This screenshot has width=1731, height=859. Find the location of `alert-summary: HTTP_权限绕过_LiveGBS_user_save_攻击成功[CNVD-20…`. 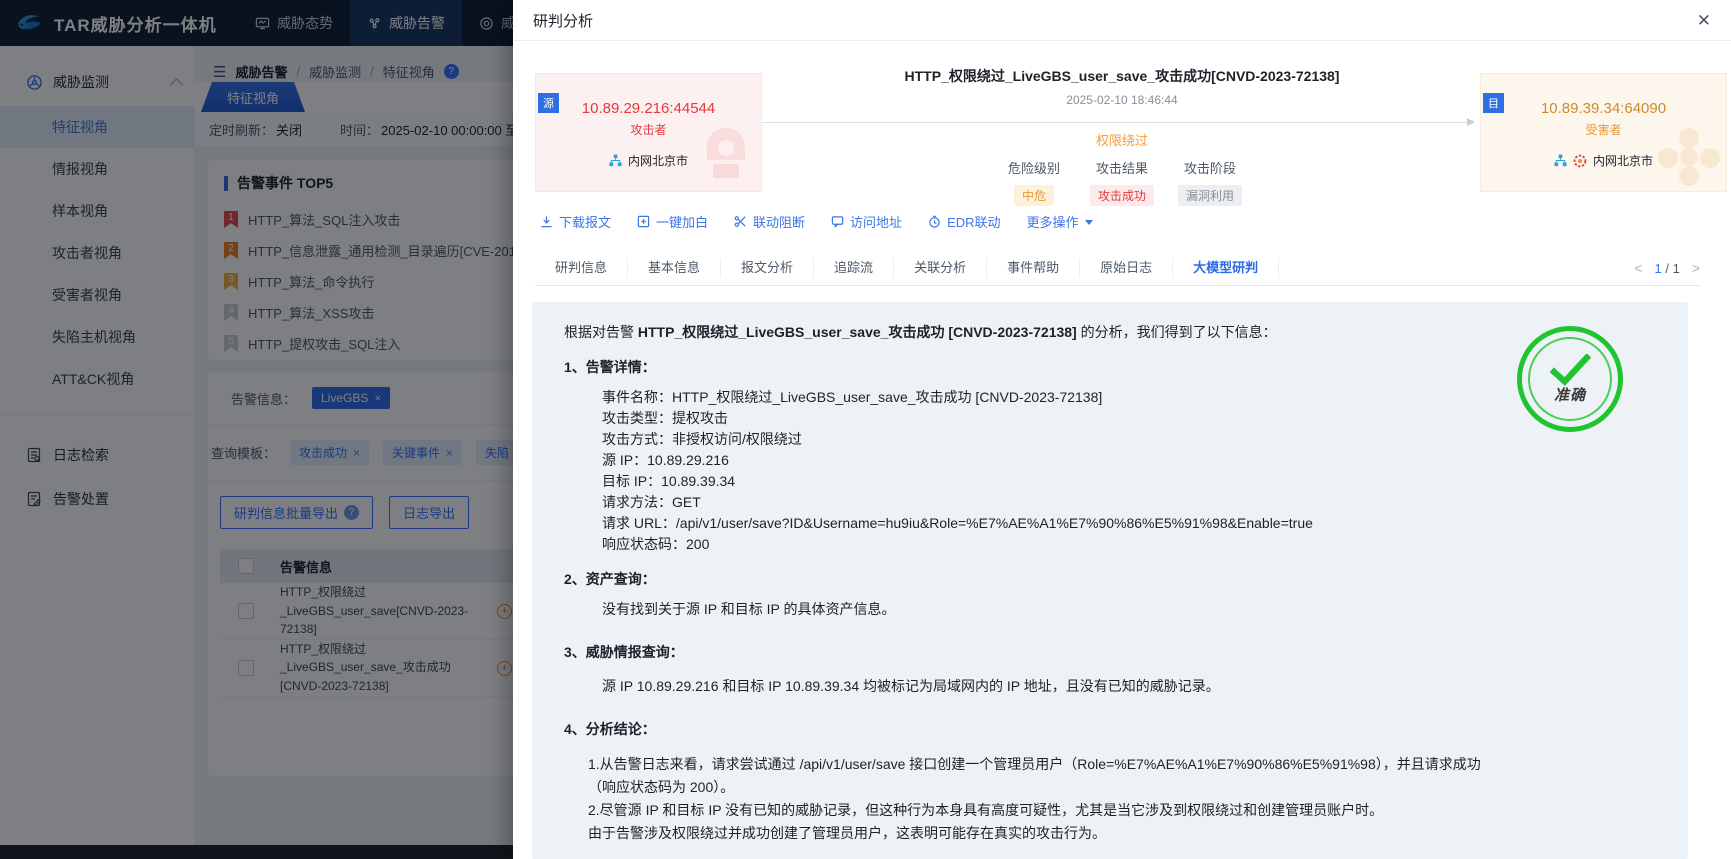

alert-summary: HTTP_权限绕过_LiveGBS_user_save_攻击成功[CNVD-20… is located at coordinates (1122, 86).